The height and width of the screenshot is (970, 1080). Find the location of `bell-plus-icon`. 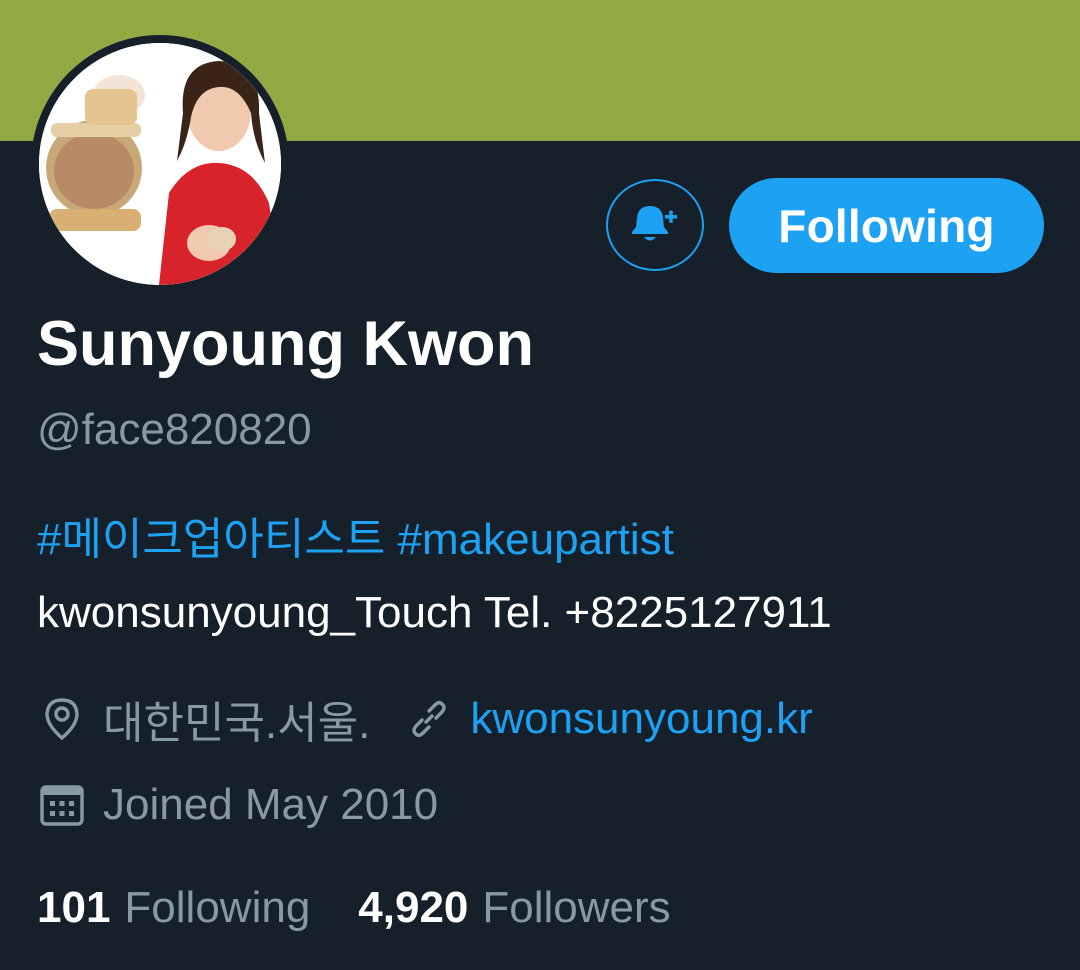

bell-plus-icon is located at coordinates (655, 225).